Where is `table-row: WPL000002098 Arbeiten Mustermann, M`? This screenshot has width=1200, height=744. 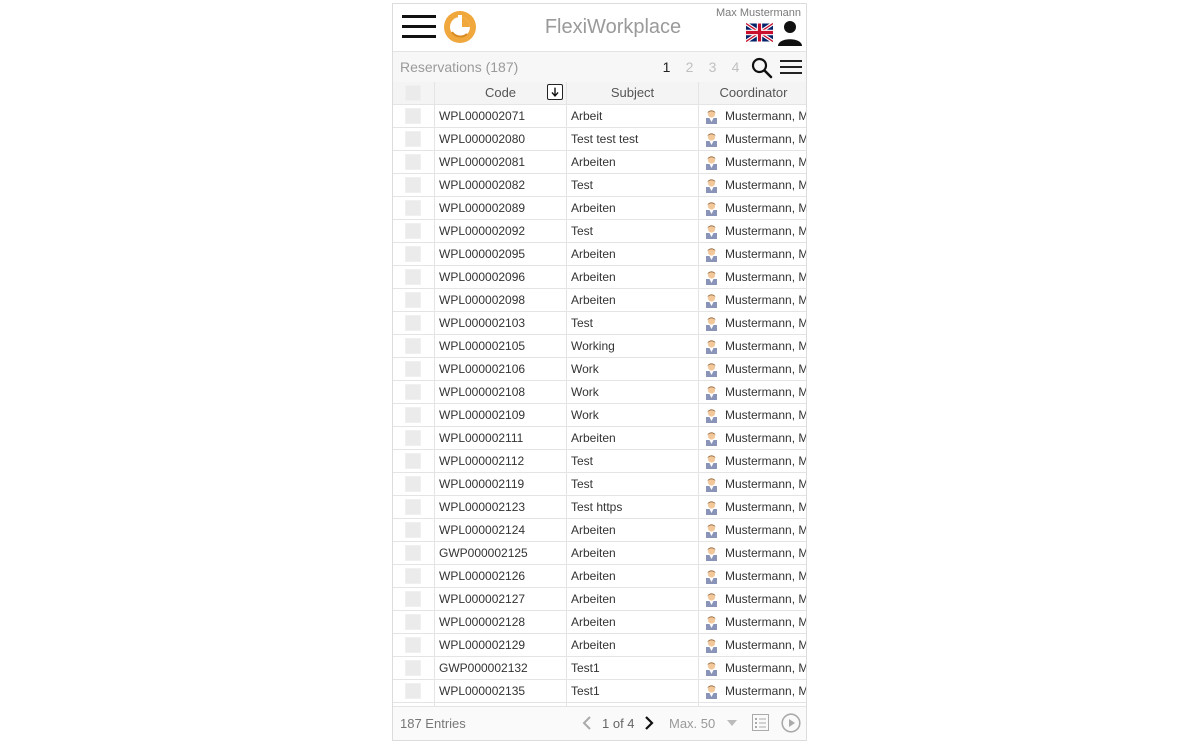 table-row: WPL000002098 Arbeiten Mustermann, M is located at coordinates (599, 300).